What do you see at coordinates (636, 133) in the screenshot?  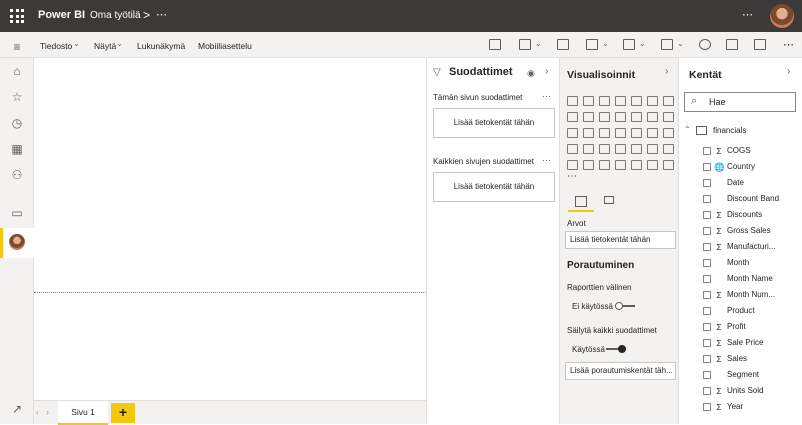 I see `filled-map-icon` at bounding box center [636, 133].